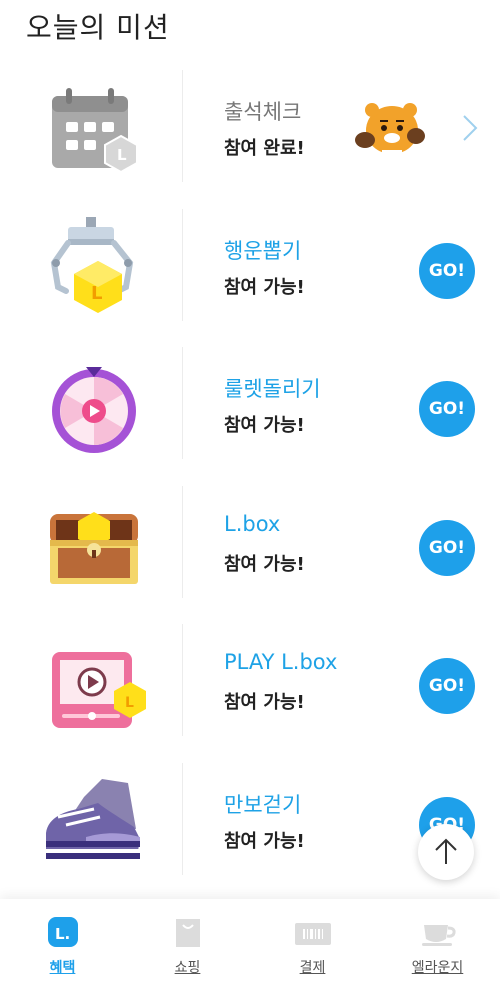 The height and width of the screenshot is (991, 500). What do you see at coordinates (93, 544) in the screenshot?
I see `treasure-chest-icon` at bounding box center [93, 544].